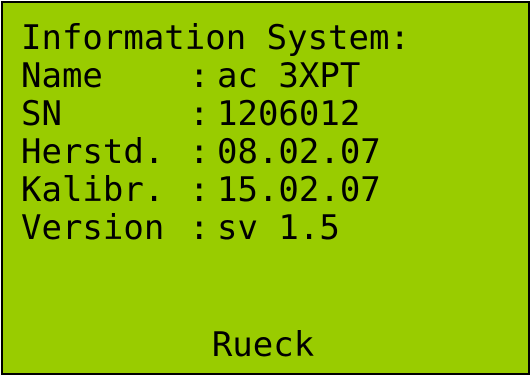  Describe the element at coordinates (62, 76) in the screenshot. I see `row-label: Name` at that location.